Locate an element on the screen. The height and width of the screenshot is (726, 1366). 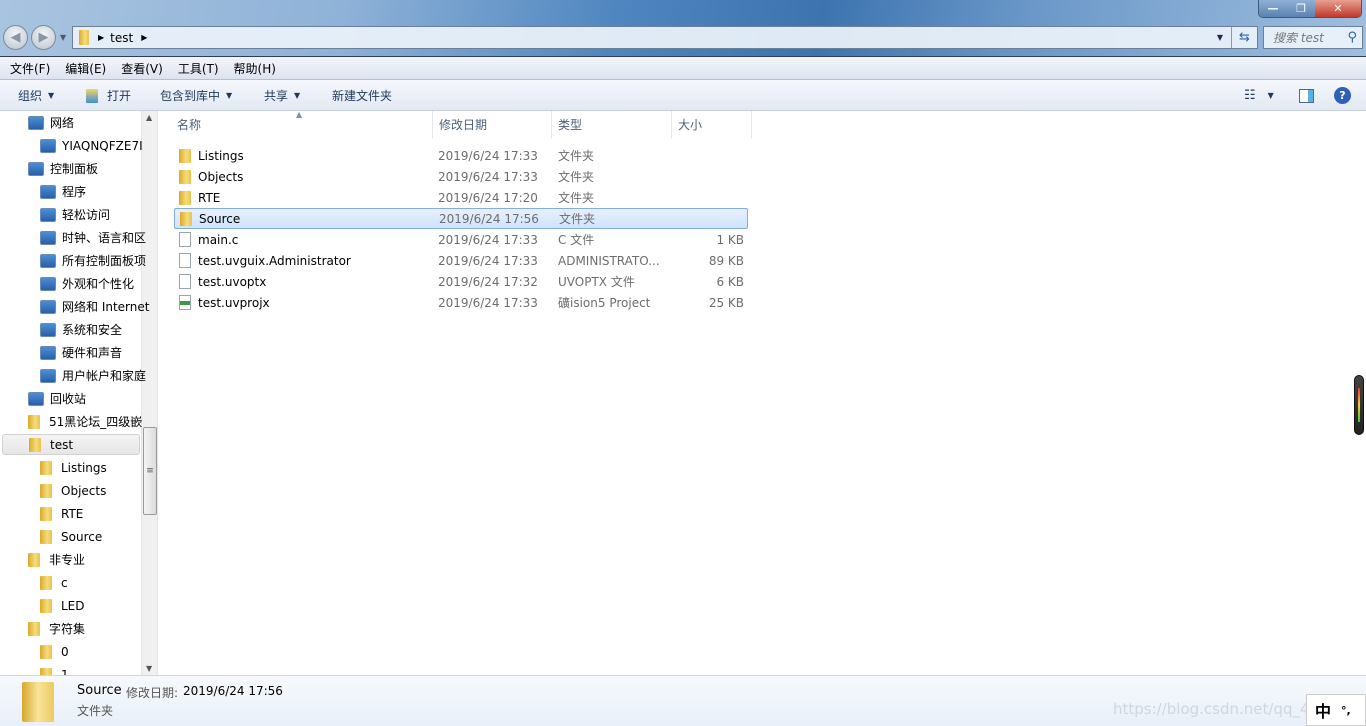
menu-file: 文件(F) is located at coordinates (30, 68).